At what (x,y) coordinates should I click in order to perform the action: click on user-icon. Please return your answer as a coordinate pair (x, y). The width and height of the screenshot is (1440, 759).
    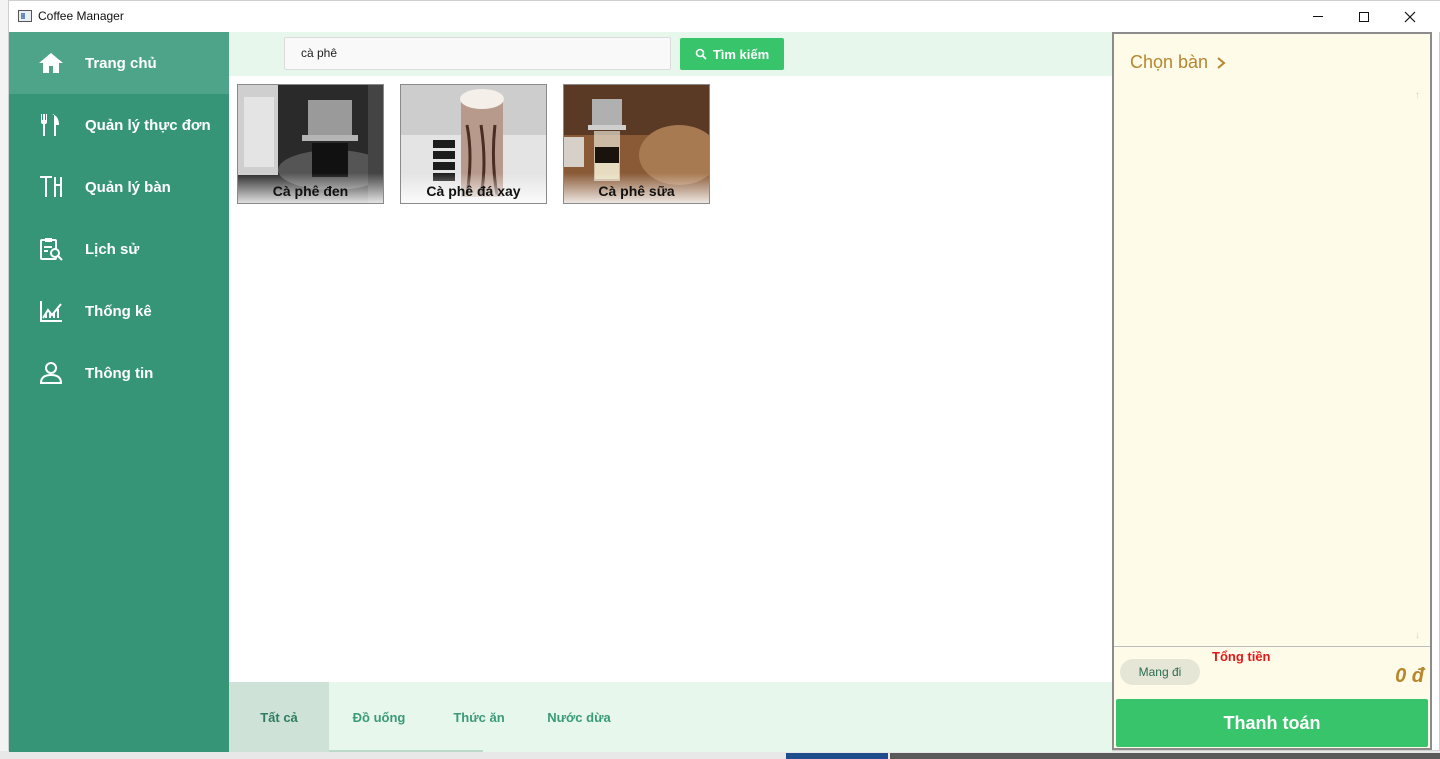
    Looking at the image, I should click on (51, 373).